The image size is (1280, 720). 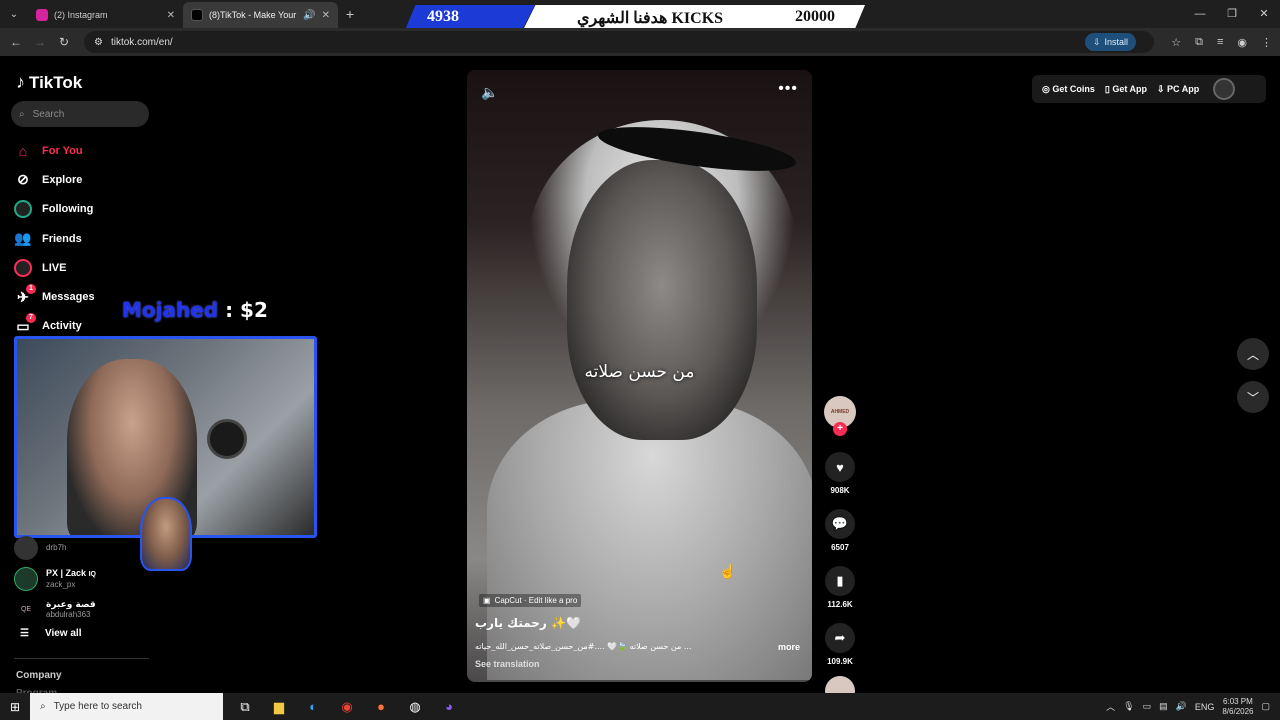 What do you see at coordinates (1232, 14) in the screenshot?
I see `restore-button: ❐` at bounding box center [1232, 14].